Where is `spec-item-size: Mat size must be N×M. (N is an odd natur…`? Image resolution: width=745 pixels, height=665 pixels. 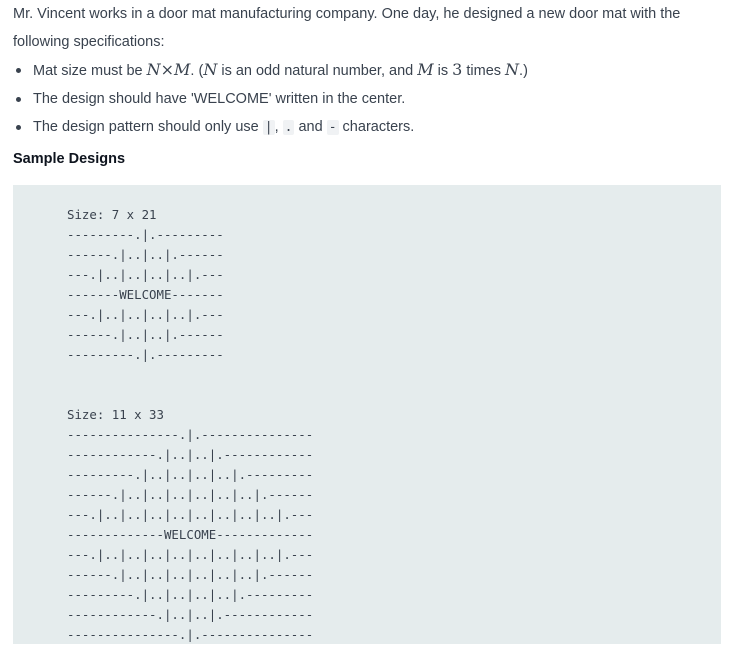
spec-item-size: Mat size must be N×M. (N is an odd natur… is located at coordinates (367, 70).